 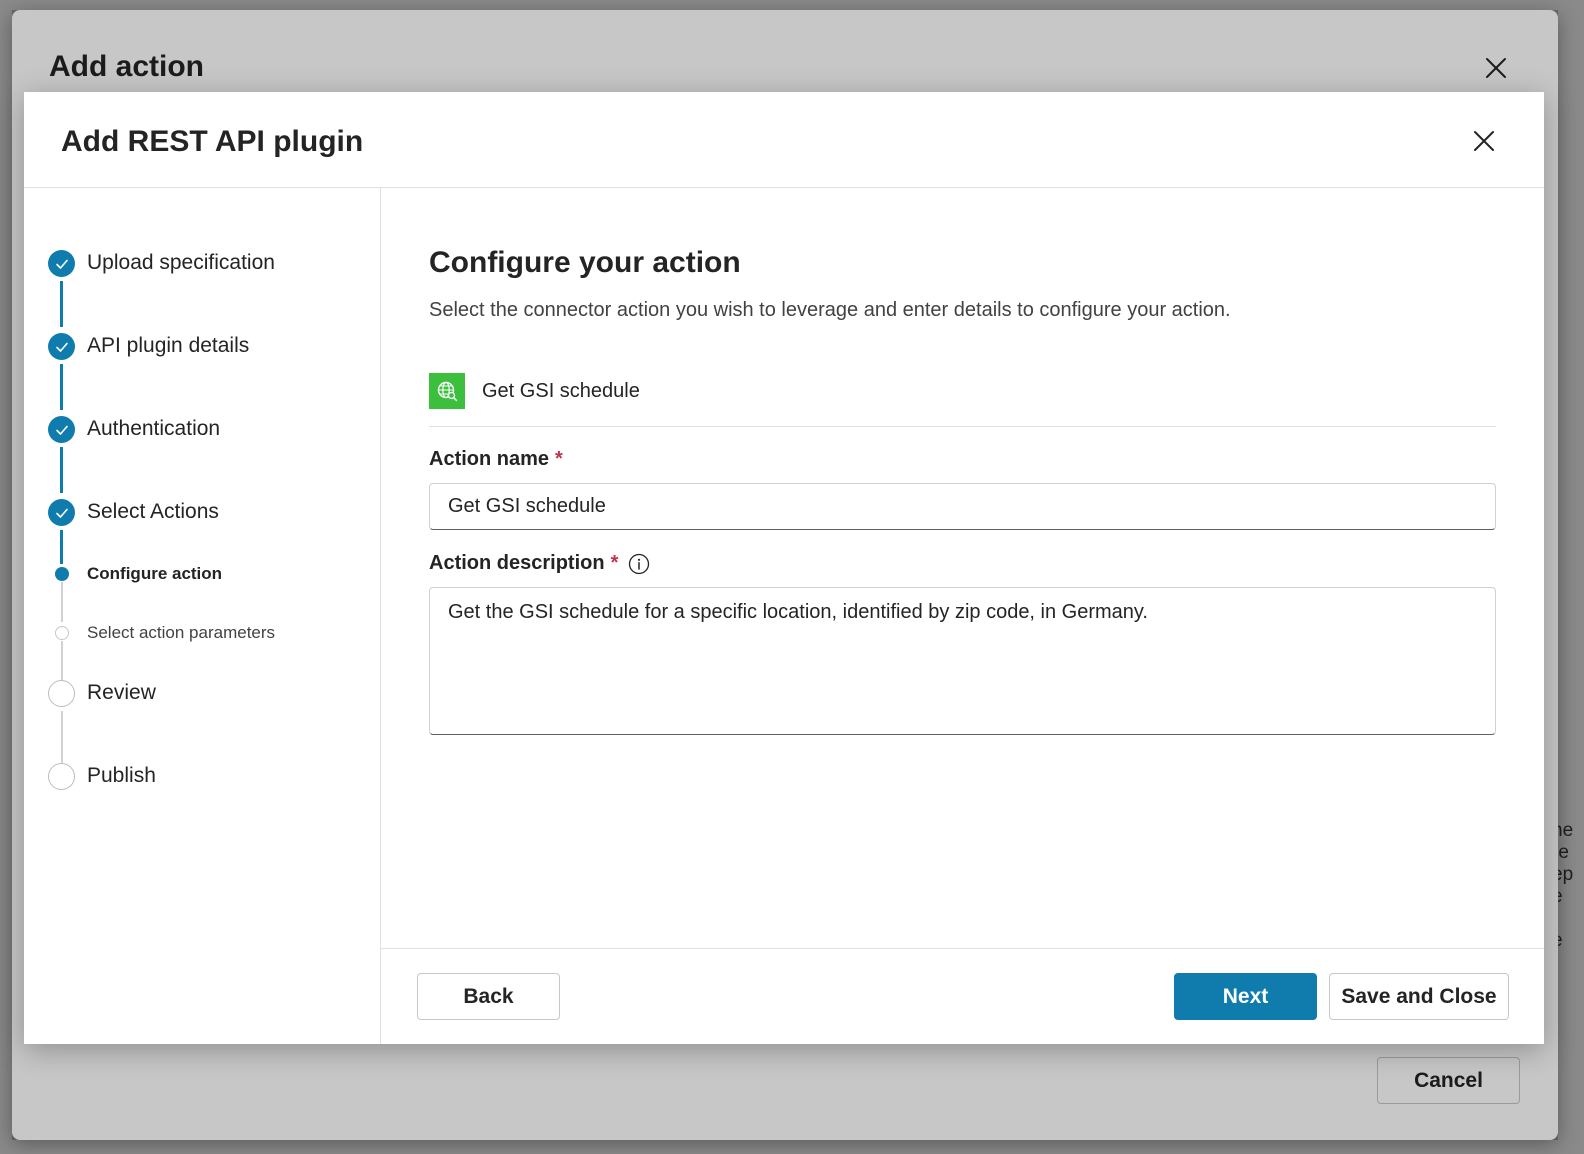 I want to click on step-select-action-parameters: Select action parameters, so click(x=202, y=634).